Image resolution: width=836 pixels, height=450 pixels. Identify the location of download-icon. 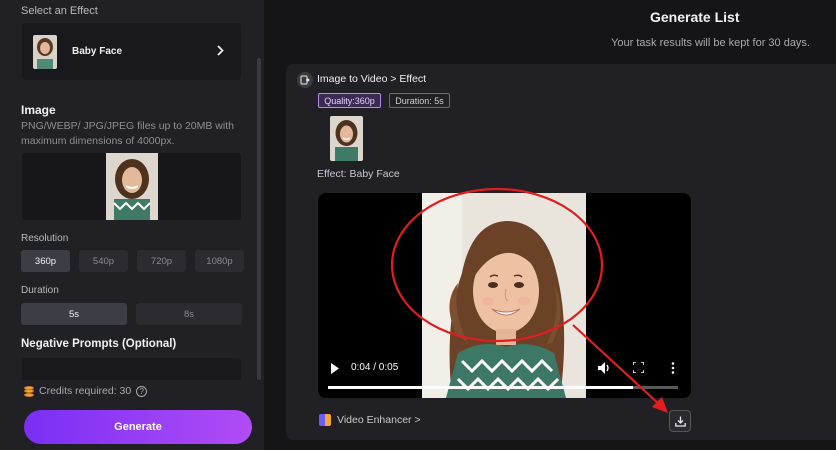
(680, 421).